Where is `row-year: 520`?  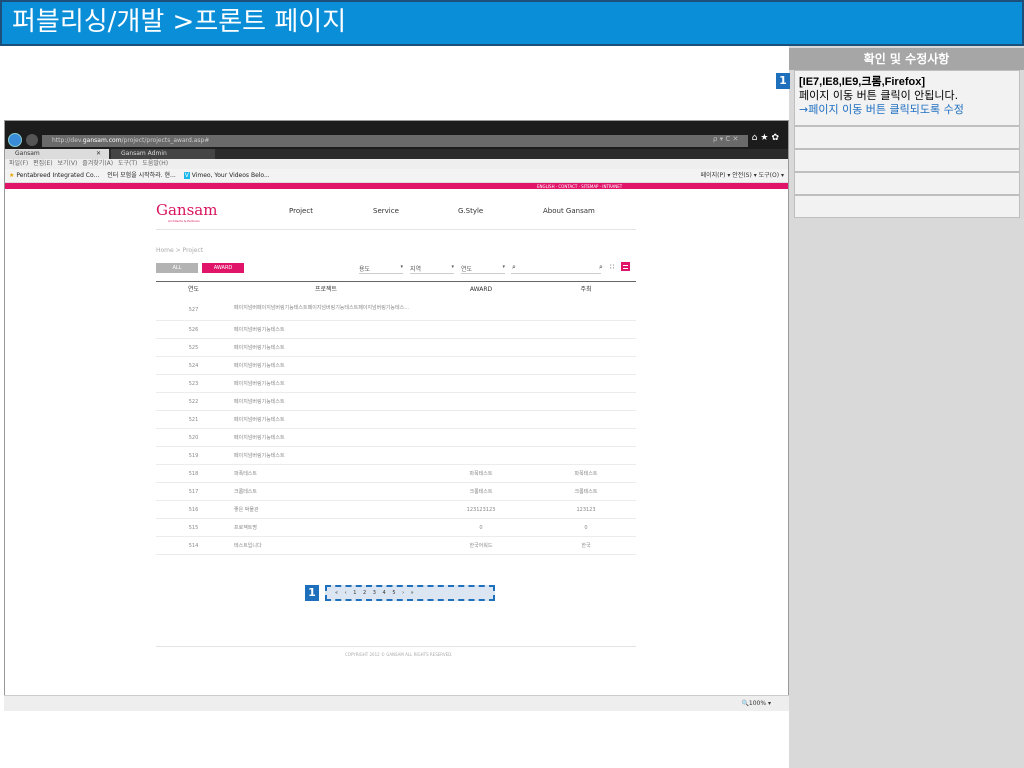 row-year: 520 is located at coordinates (193, 438).